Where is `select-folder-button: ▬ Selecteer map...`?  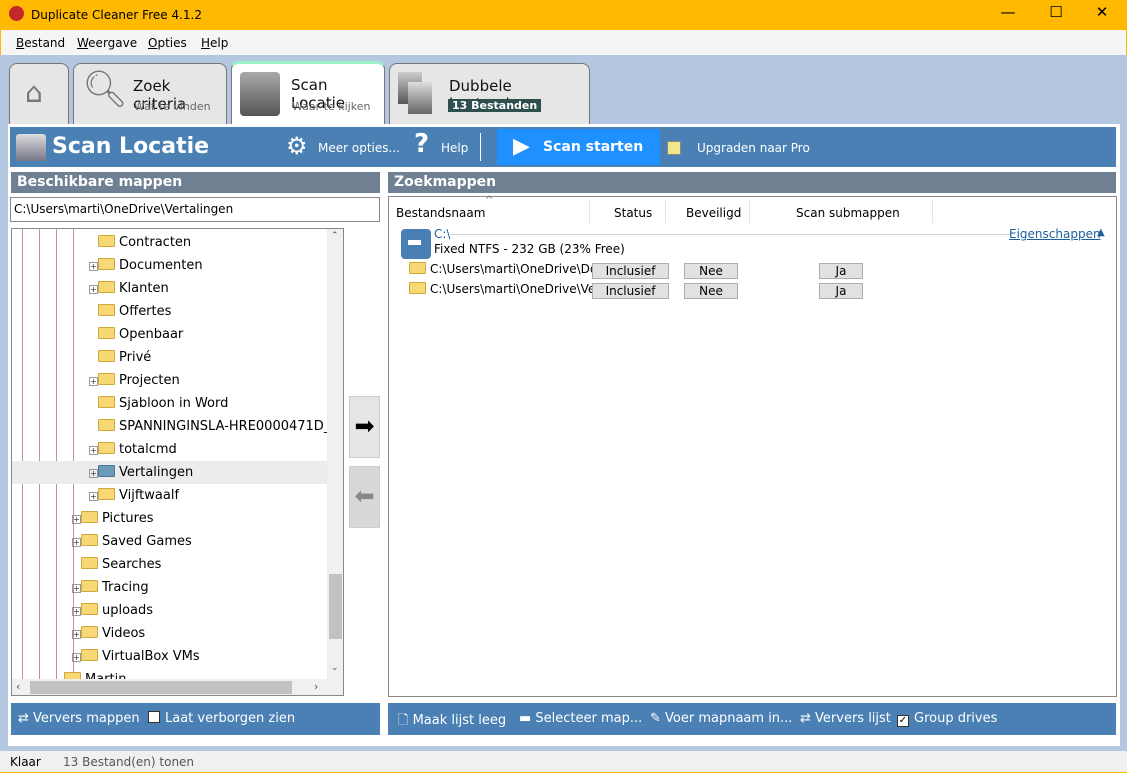 select-folder-button: ▬ Selecteer map... is located at coordinates (580, 718).